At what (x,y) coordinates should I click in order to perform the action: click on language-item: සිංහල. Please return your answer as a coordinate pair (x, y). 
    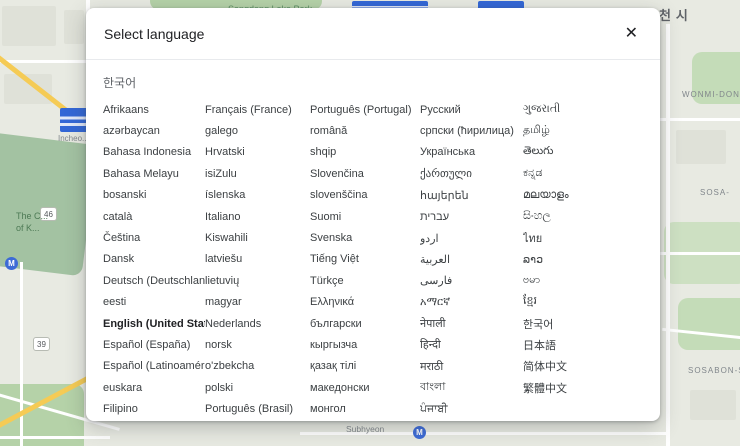
    Looking at the image, I should click on (587, 216).